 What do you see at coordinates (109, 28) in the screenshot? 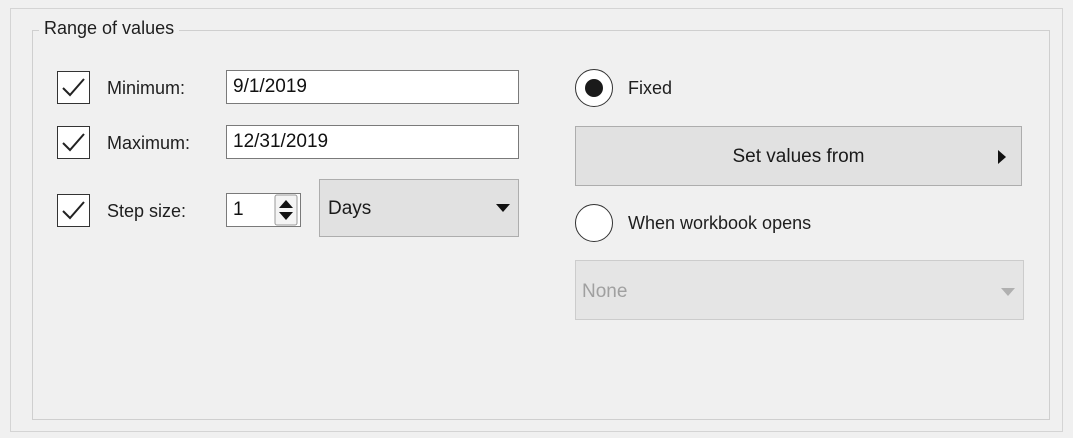
I see `group-title: Range of values` at bounding box center [109, 28].